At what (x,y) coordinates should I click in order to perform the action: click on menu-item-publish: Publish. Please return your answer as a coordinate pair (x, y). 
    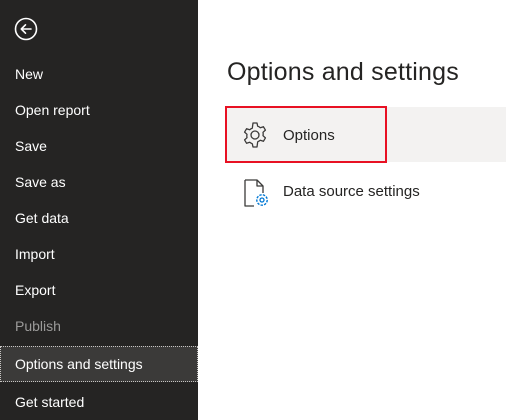
    Looking at the image, I should click on (38, 326).